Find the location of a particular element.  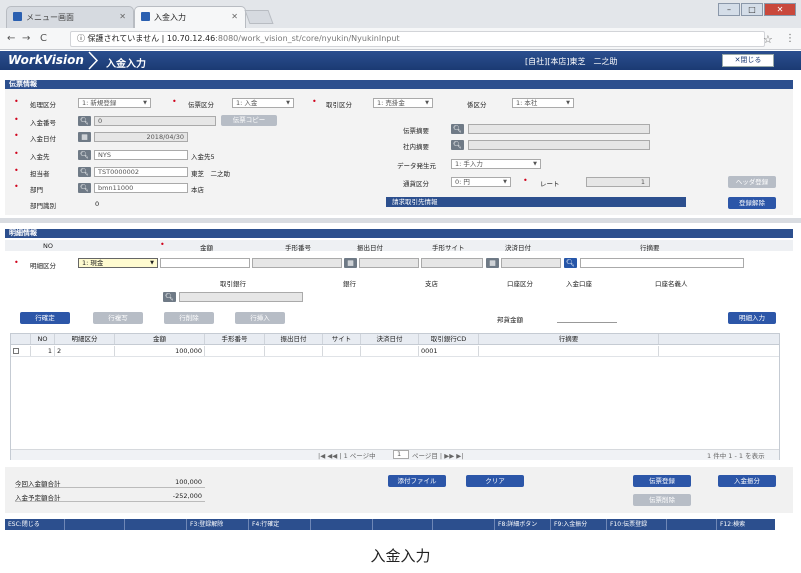

site-input is located at coordinates (452, 263).